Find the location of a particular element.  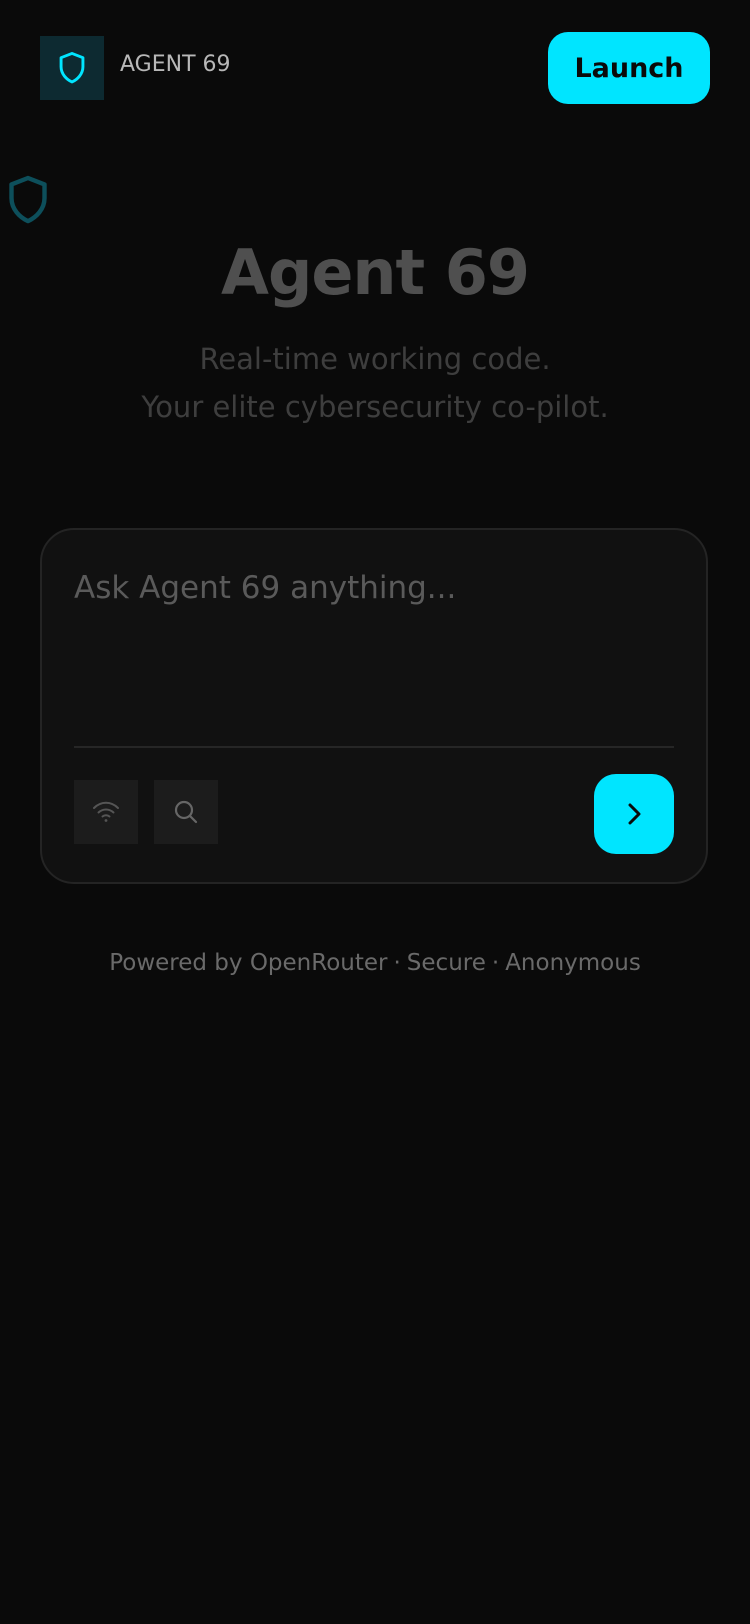

brand-name: AGENT 69 is located at coordinates (175, 64).